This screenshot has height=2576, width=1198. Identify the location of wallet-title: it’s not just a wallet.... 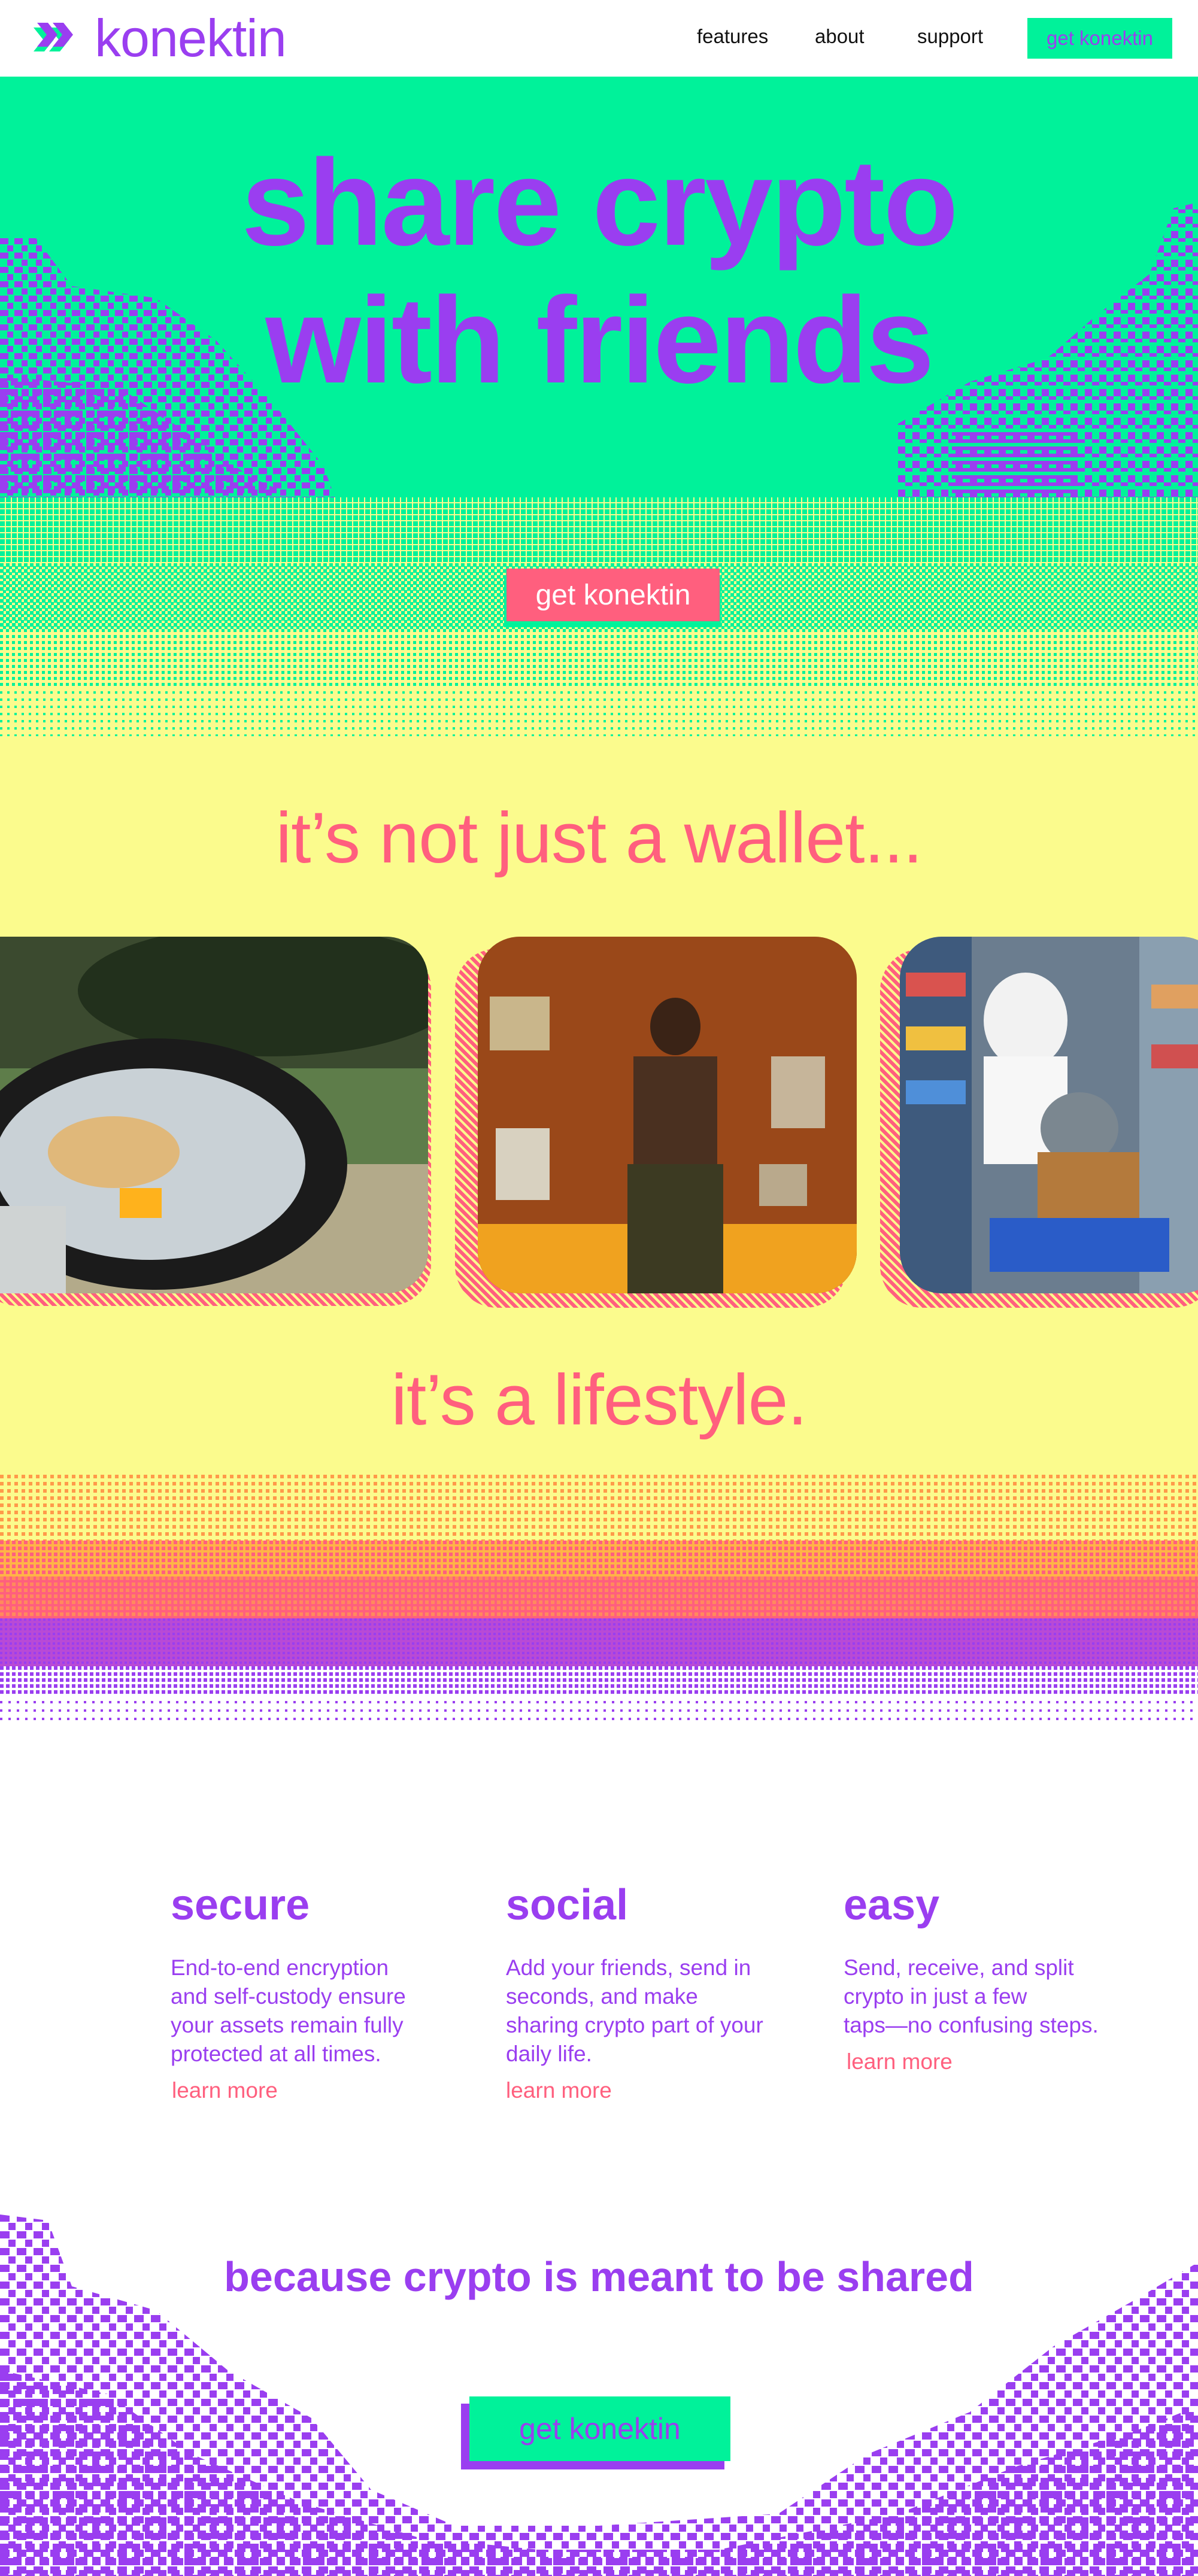
(599, 838).